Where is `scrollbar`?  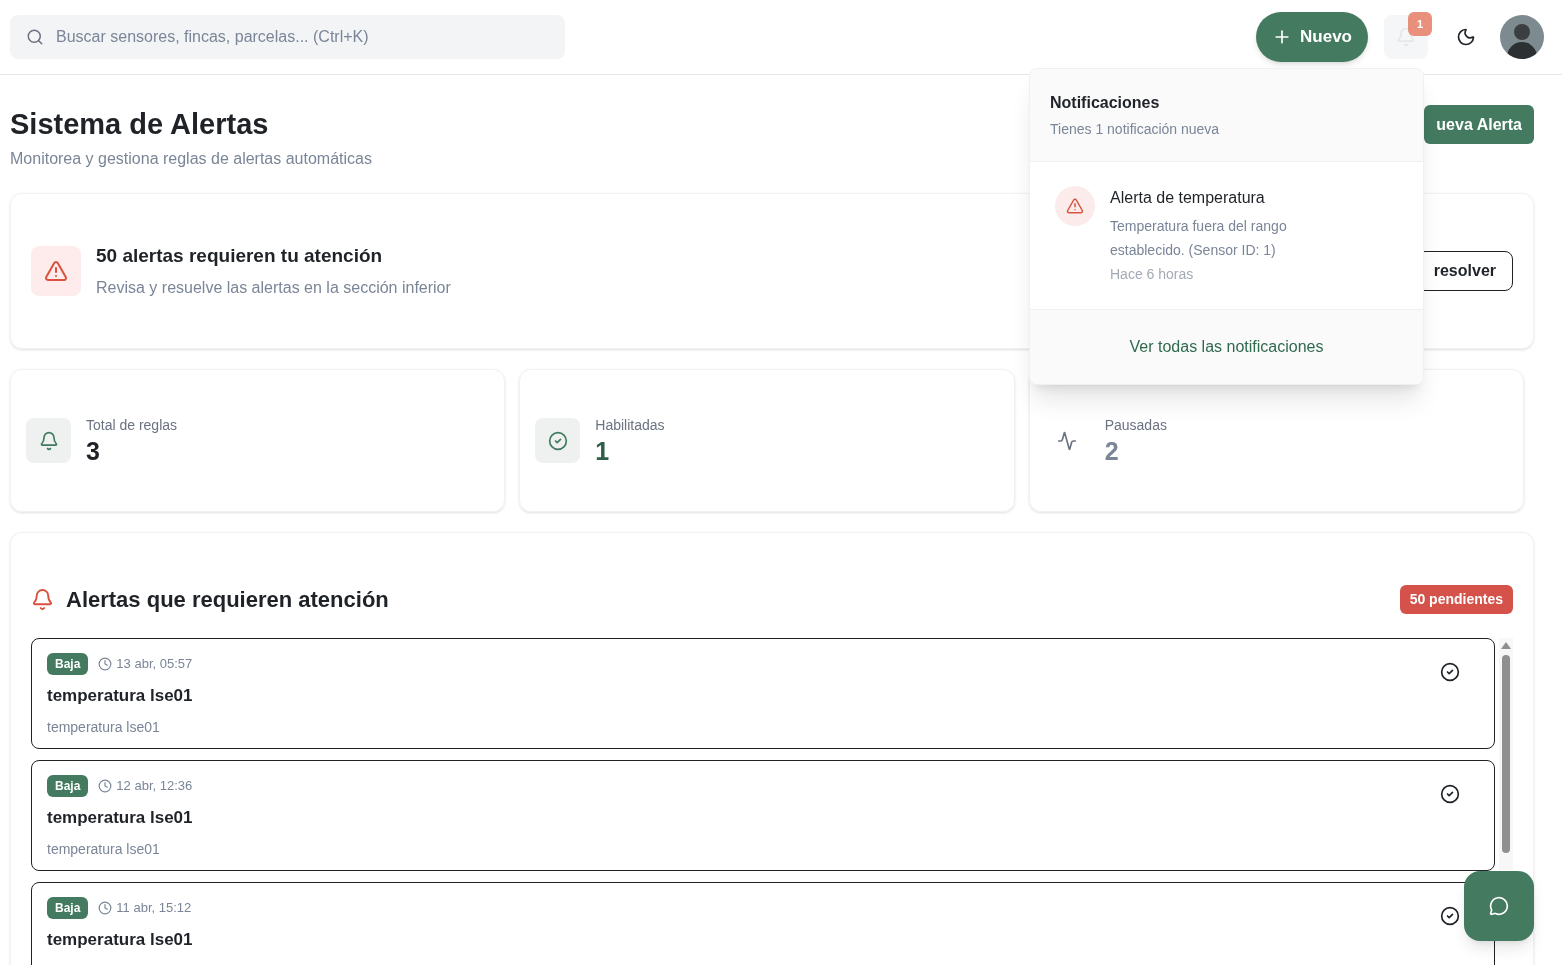
scrollbar is located at coordinates (1506, 754).